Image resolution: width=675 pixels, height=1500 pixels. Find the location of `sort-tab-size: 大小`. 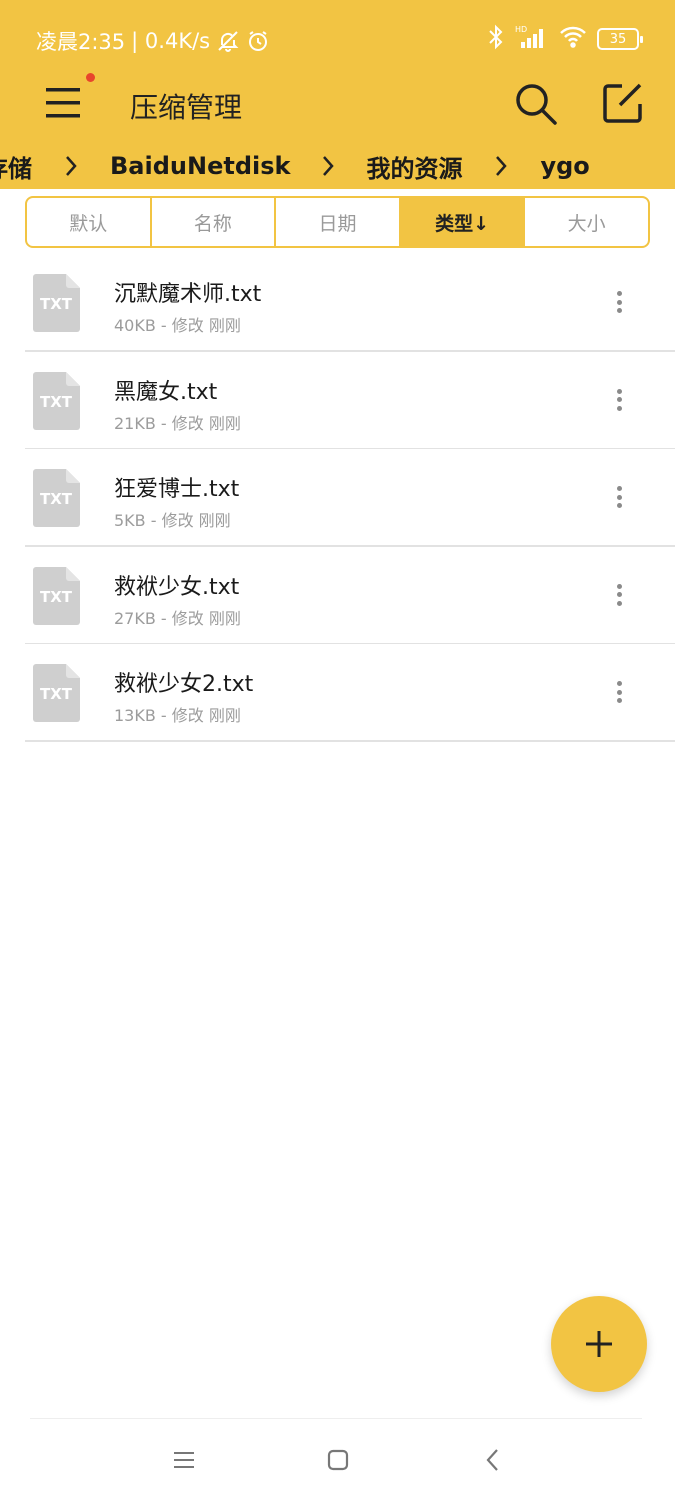

sort-tab-size: 大小 is located at coordinates (586, 222).